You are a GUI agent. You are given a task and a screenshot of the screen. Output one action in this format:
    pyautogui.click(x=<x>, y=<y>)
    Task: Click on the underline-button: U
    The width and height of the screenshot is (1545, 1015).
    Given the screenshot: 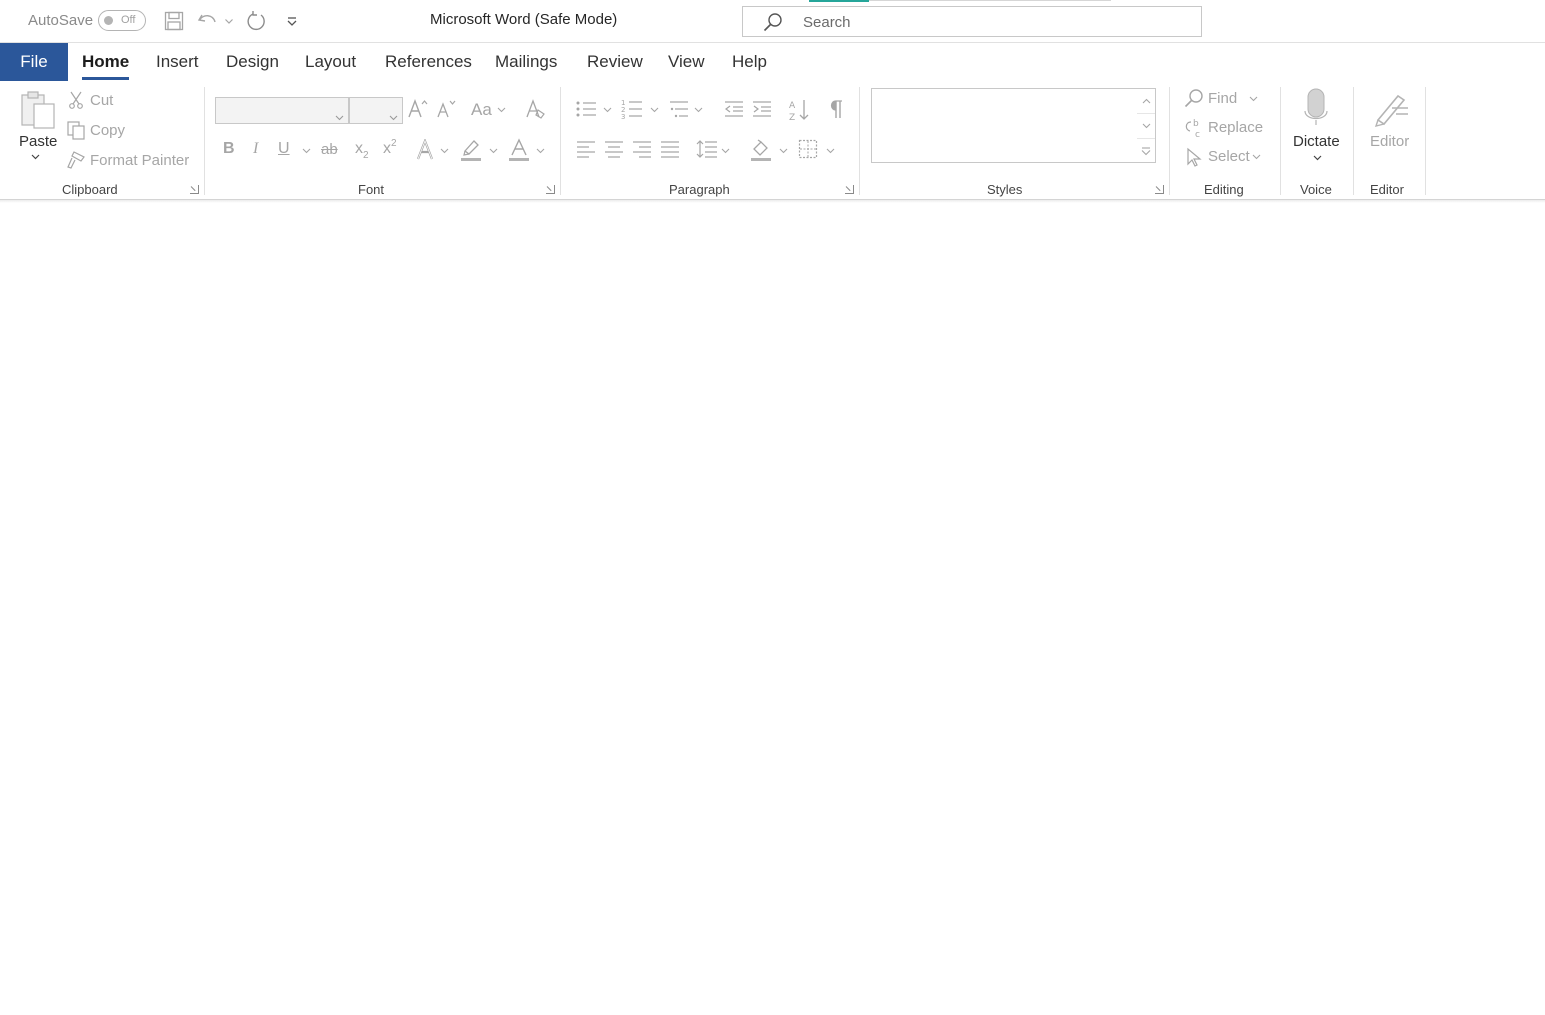 What is the action you would take?
    pyautogui.click(x=284, y=149)
    